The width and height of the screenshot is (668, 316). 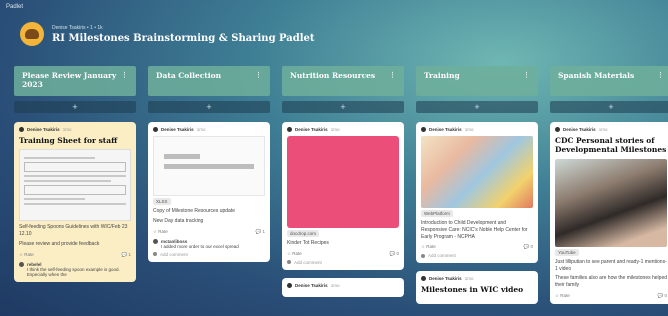 I want to click on column-header: Data Collection ⋮, so click(x=209, y=81).